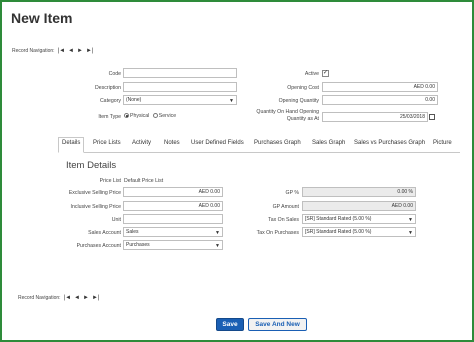 The width and height of the screenshot is (474, 342). Describe the element at coordinates (98, 246) in the screenshot. I see `purchases-account-label: Purchases Account` at that location.